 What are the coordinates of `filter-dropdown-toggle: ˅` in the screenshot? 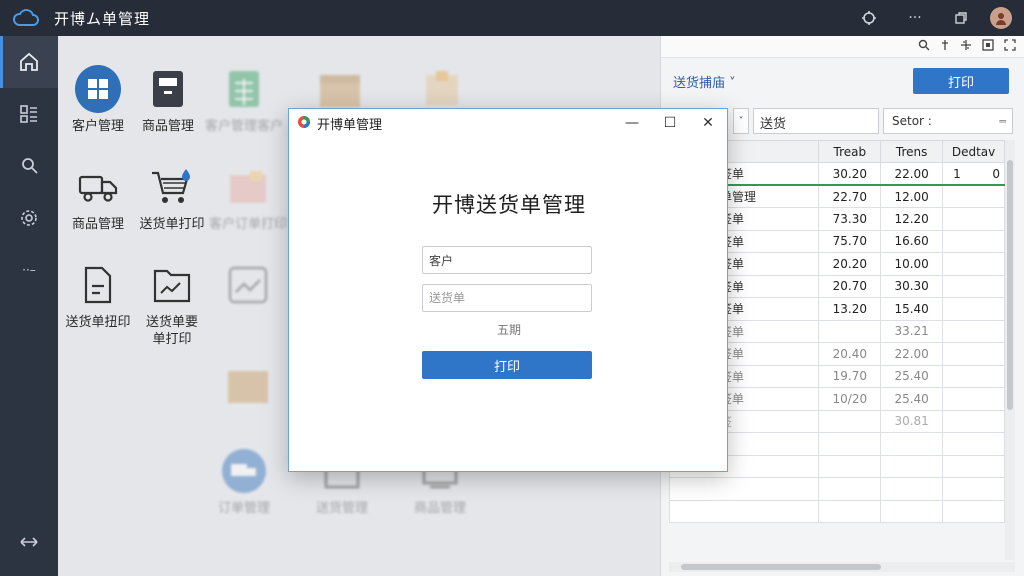 It's located at (741, 121).